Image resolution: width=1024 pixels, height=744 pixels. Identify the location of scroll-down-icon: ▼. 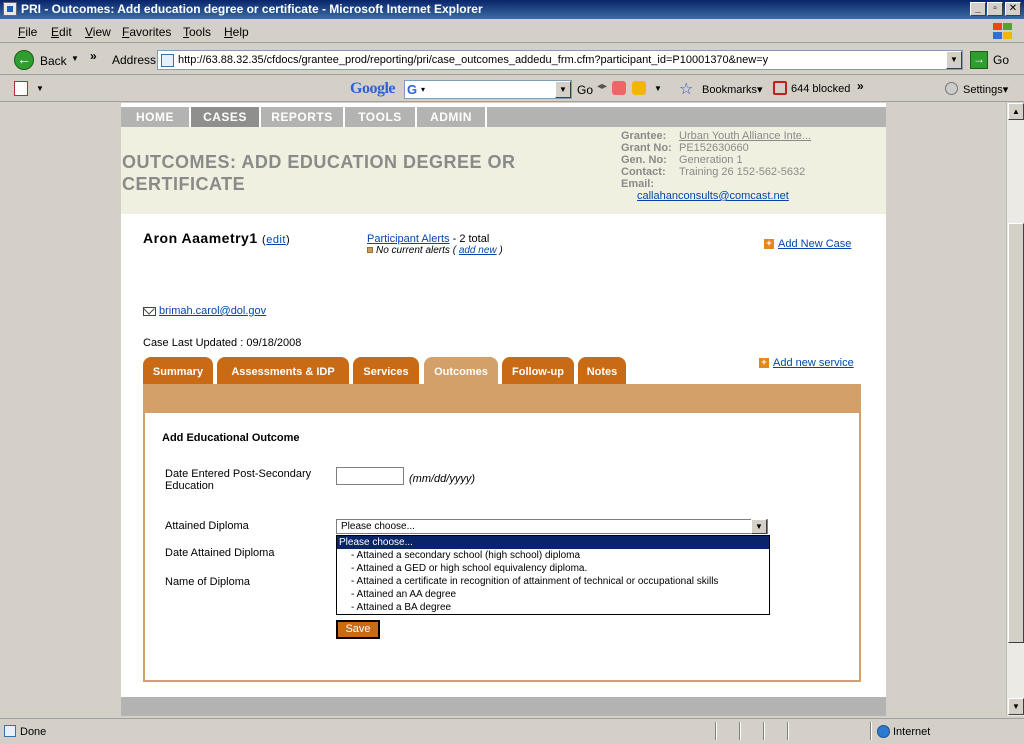
(1016, 706).